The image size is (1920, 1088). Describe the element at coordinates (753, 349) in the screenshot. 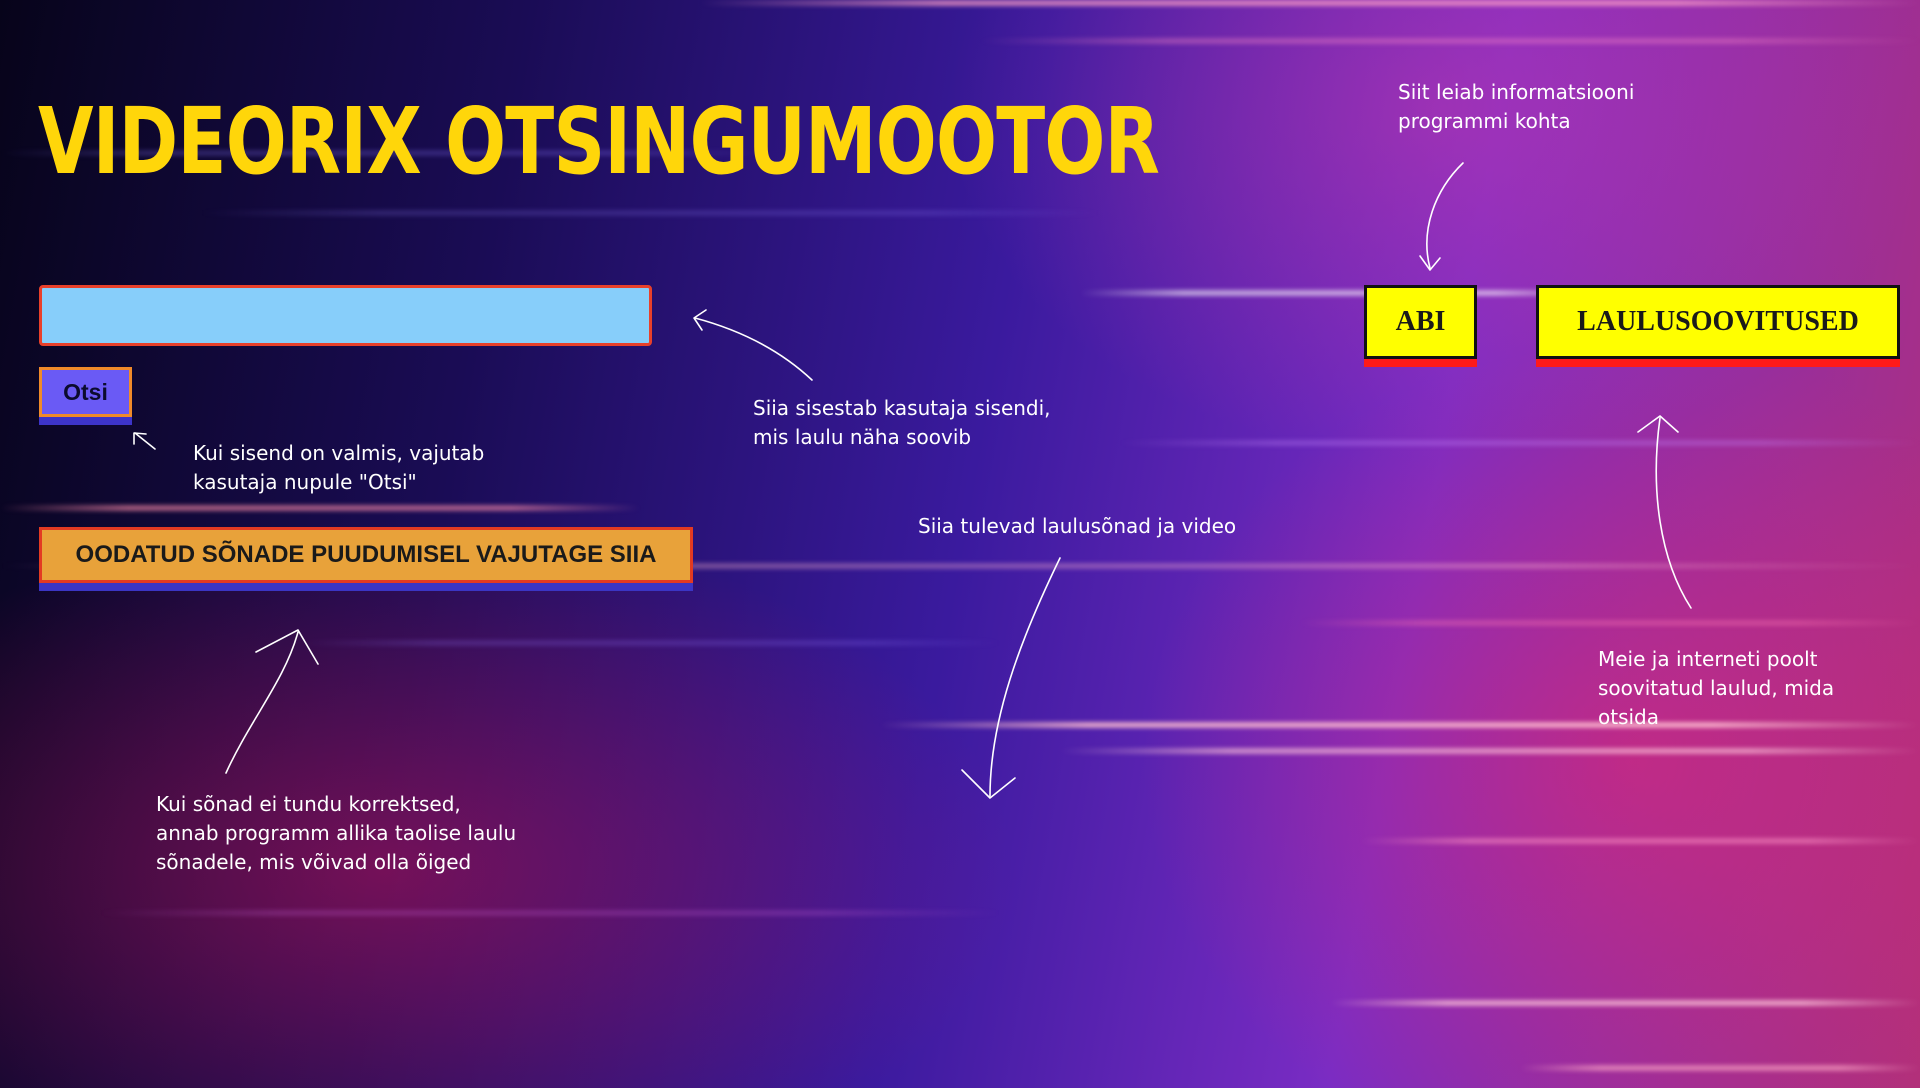

I see `arrow-to-search-input` at that location.